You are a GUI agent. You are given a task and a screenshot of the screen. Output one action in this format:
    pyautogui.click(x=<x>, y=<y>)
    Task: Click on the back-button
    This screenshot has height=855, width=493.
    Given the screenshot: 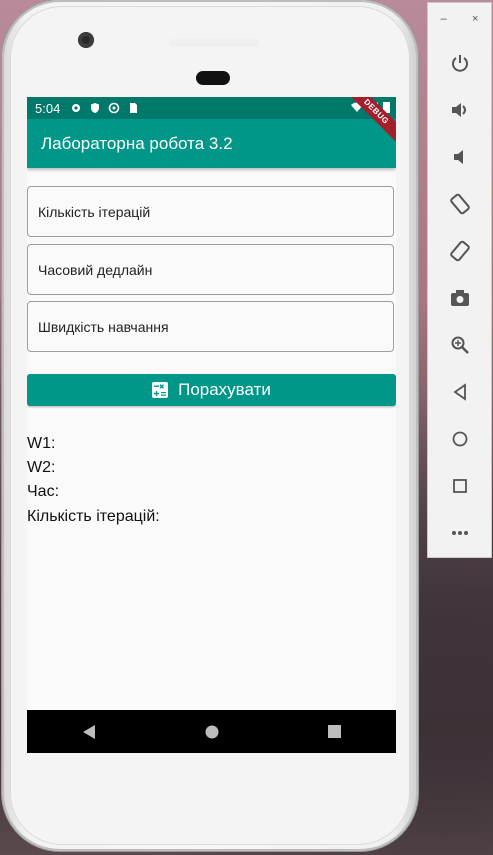 What is the action you would take?
    pyautogui.click(x=459, y=392)
    